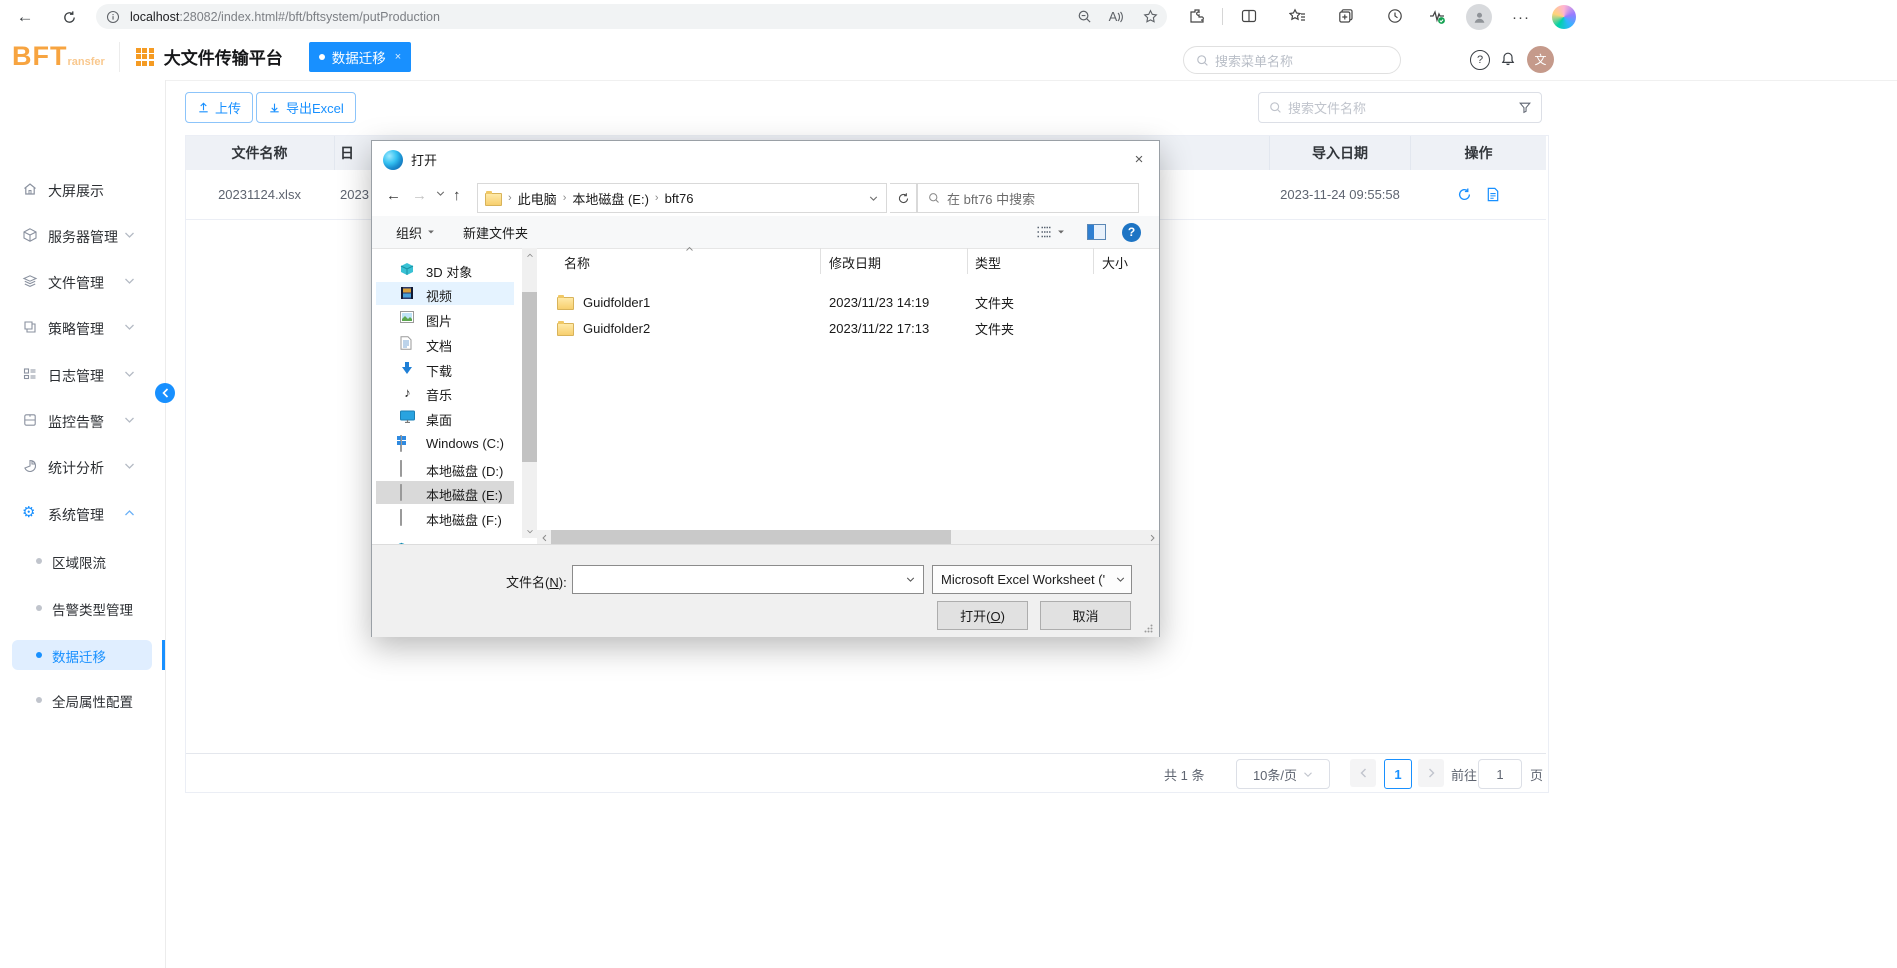 This screenshot has height=968, width=1897. What do you see at coordinates (82, 328) in the screenshot?
I see `sidebar-item-strategy-mgmt: 策略管理` at bounding box center [82, 328].